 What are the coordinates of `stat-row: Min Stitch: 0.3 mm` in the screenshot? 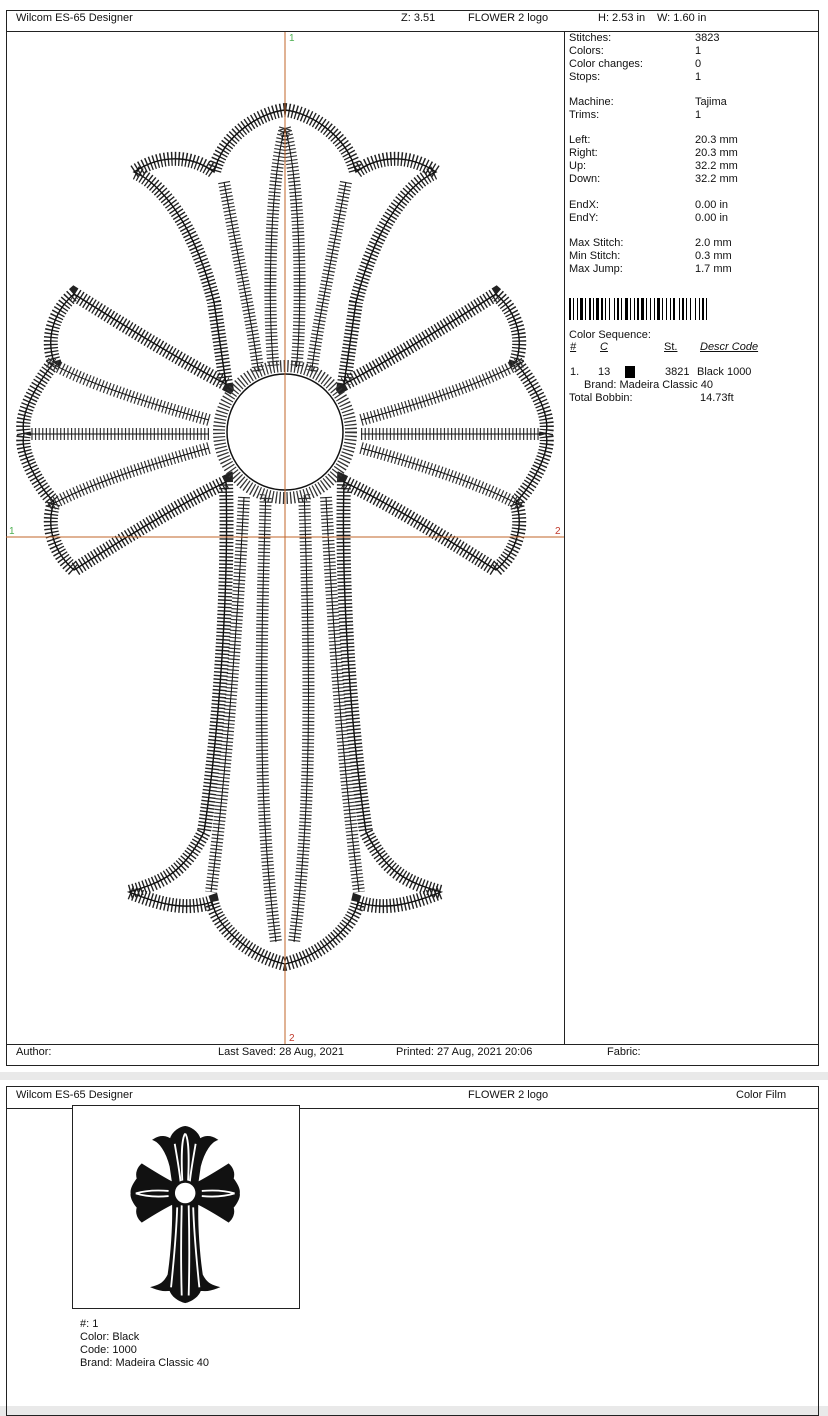 It's located at (689, 256).